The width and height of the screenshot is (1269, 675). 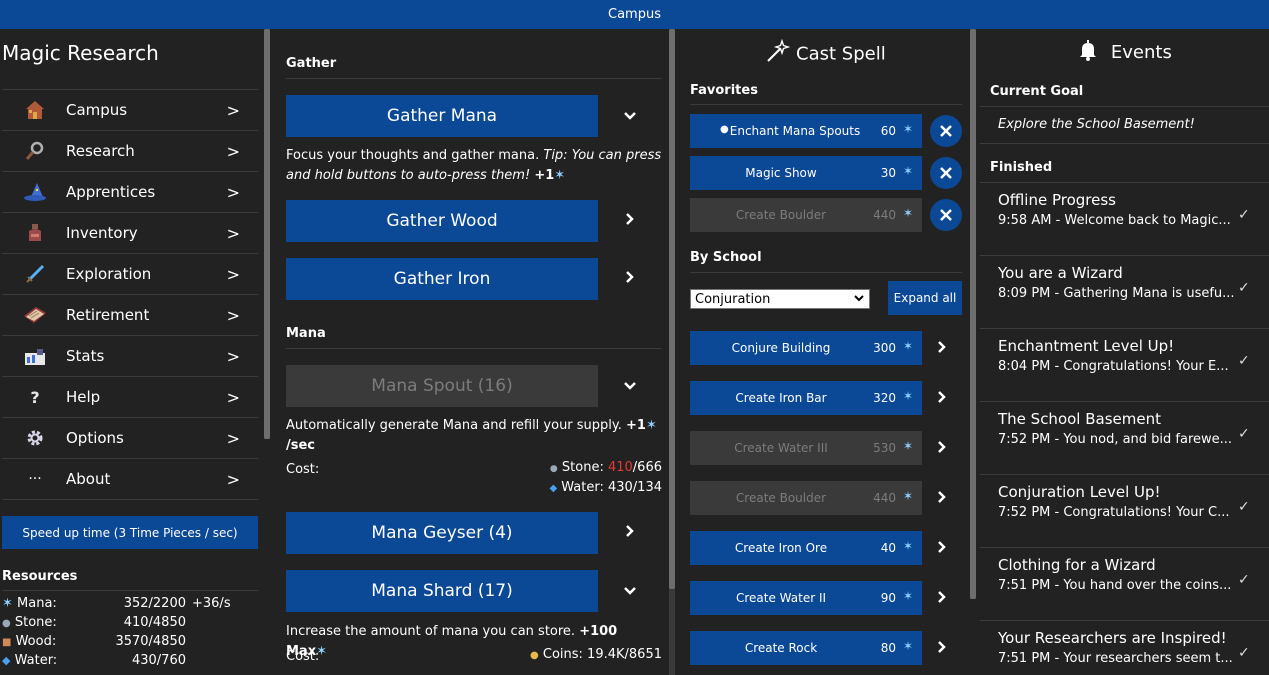 What do you see at coordinates (1244, 361) in the screenshot?
I see `check-icon: ✓` at bounding box center [1244, 361].